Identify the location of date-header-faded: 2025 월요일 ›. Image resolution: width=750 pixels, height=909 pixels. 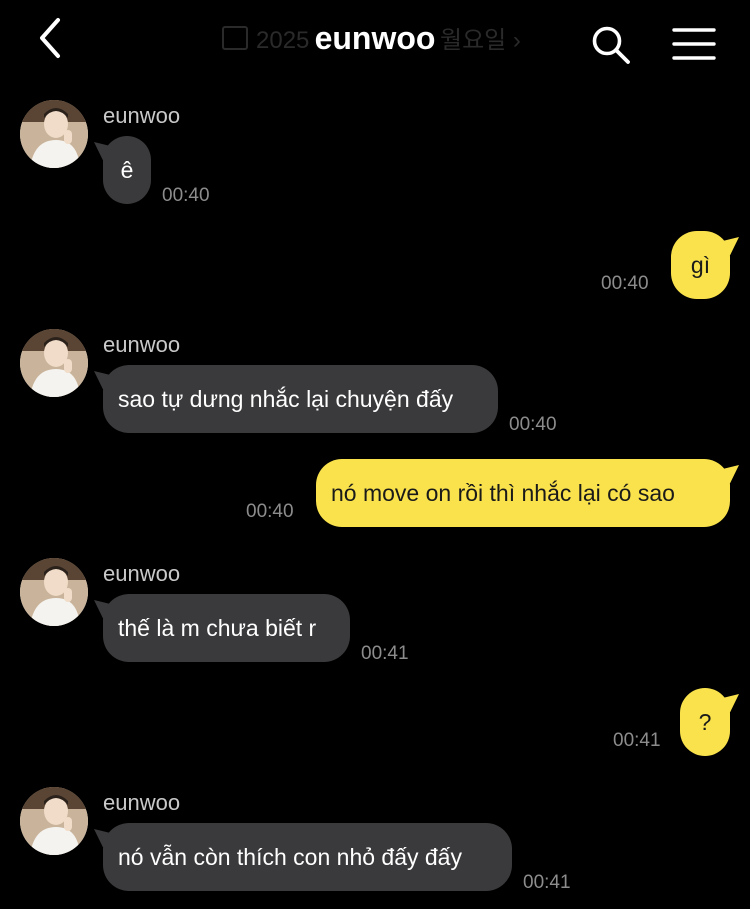
(377, 41).